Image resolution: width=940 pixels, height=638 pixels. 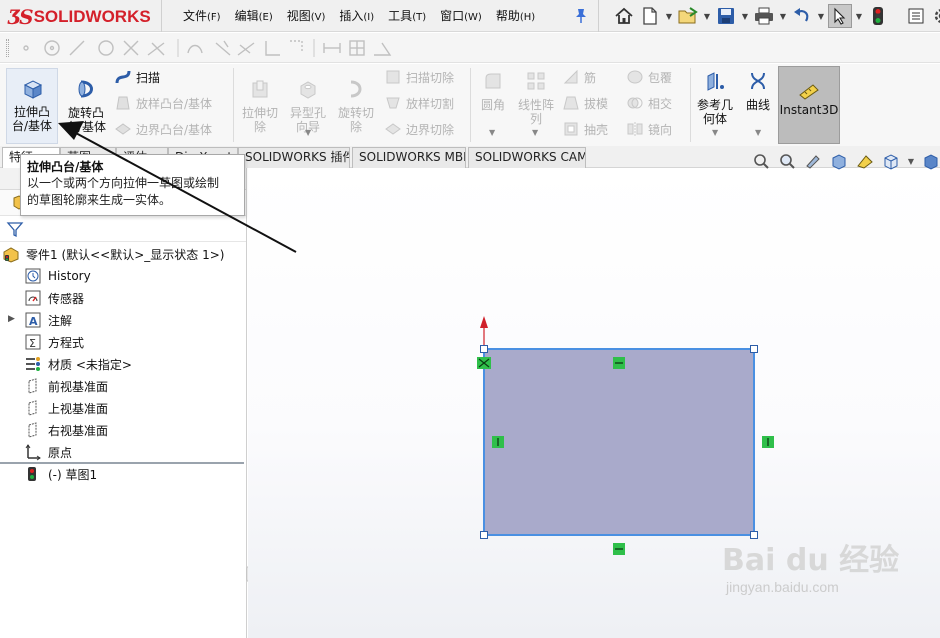 I want to click on instant3d-button: Instant3D, so click(x=809, y=105).